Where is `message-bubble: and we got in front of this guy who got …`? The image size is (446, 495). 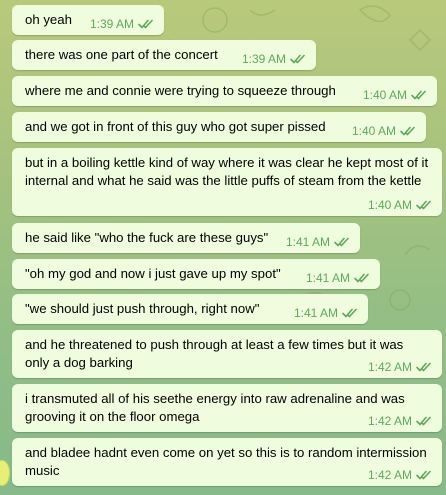 message-bubble: and we got in front of this guy who got … is located at coordinates (219, 127).